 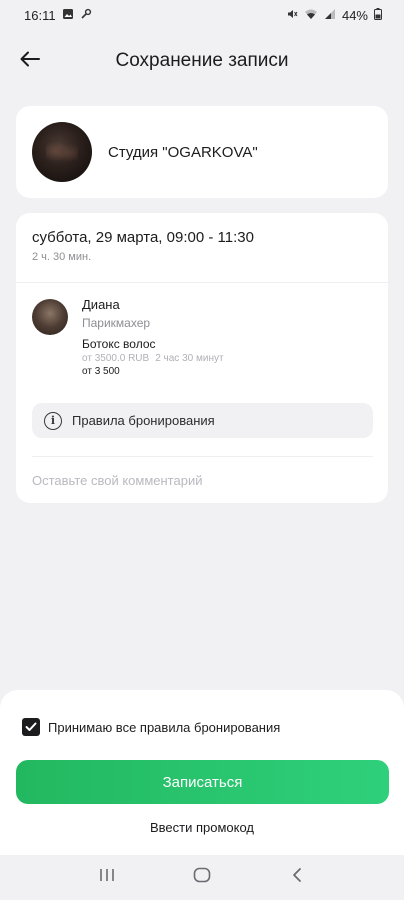 I want to click on wrench-icon, so click(x=86, y=15).